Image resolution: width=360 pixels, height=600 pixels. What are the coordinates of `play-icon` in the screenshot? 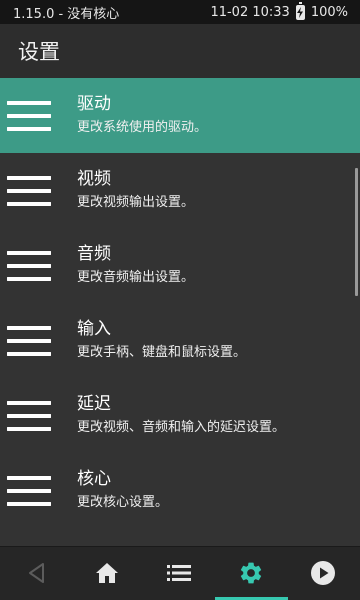 It's located at (323, 573).